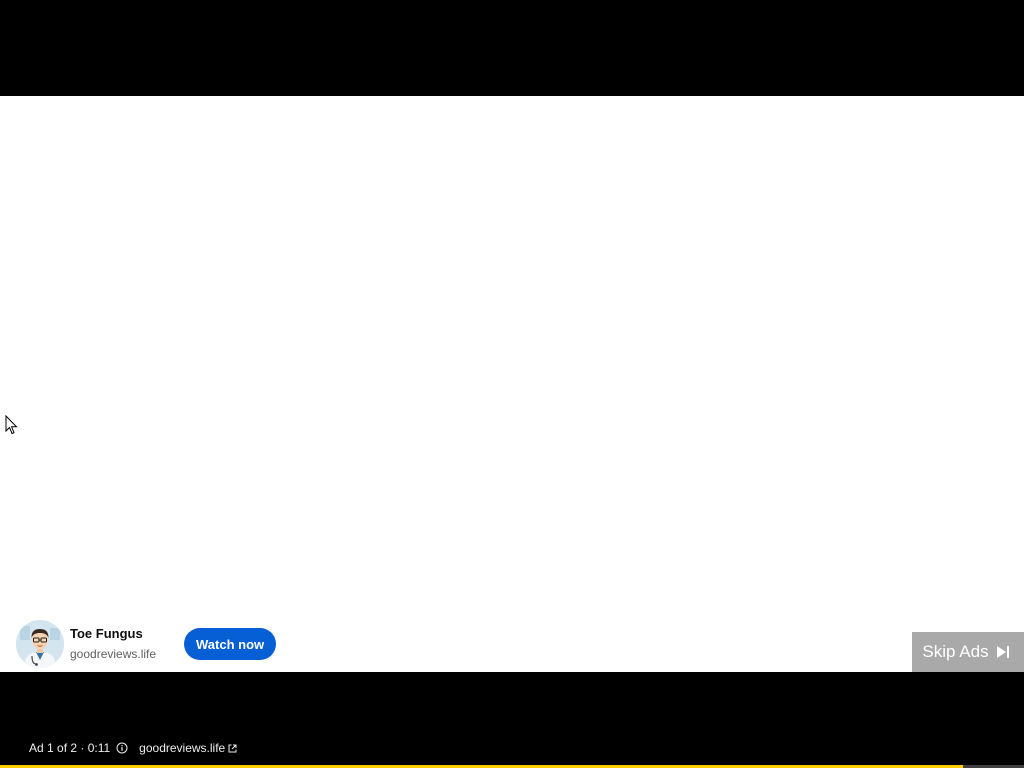  I want to click on ad-counter: Ad 1 of 2 · 0:11, so click(70, 748).